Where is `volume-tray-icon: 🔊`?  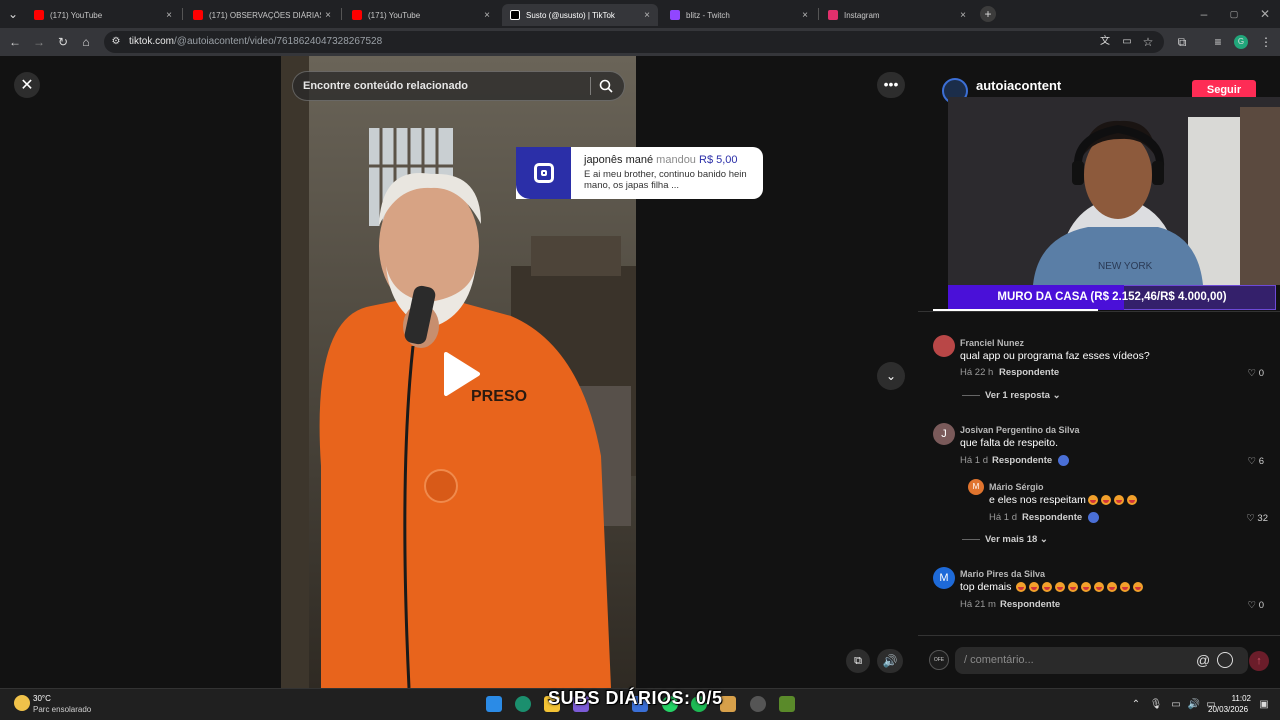 volume-tray-icon: 🔊 is located at coordinates (1194, 705).